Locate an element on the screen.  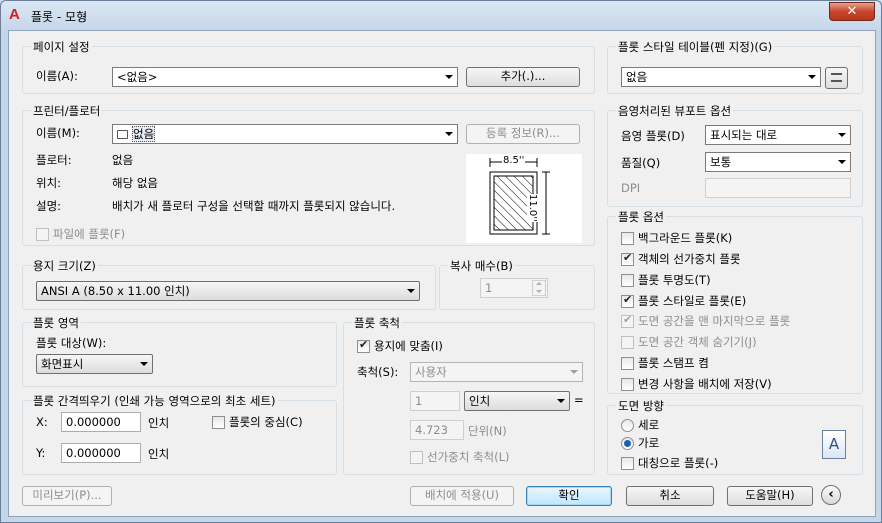
spin-up-icon is located at coordinates (539, 283).